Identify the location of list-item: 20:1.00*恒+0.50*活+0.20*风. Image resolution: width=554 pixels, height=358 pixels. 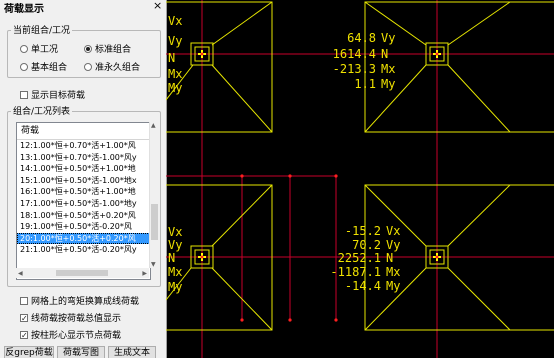
(83, 238).